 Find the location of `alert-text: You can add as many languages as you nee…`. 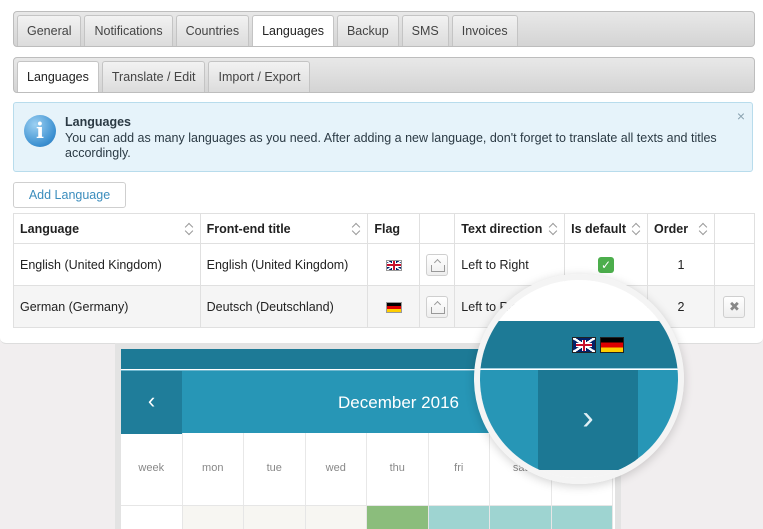

alert-text: You can add as many languages as you nee… is located at coordinates (391, 145).